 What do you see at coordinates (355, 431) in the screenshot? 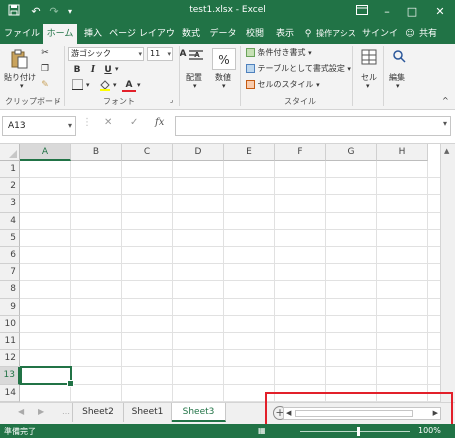
I see `zoom-slider` at bounding box center [355, 431].